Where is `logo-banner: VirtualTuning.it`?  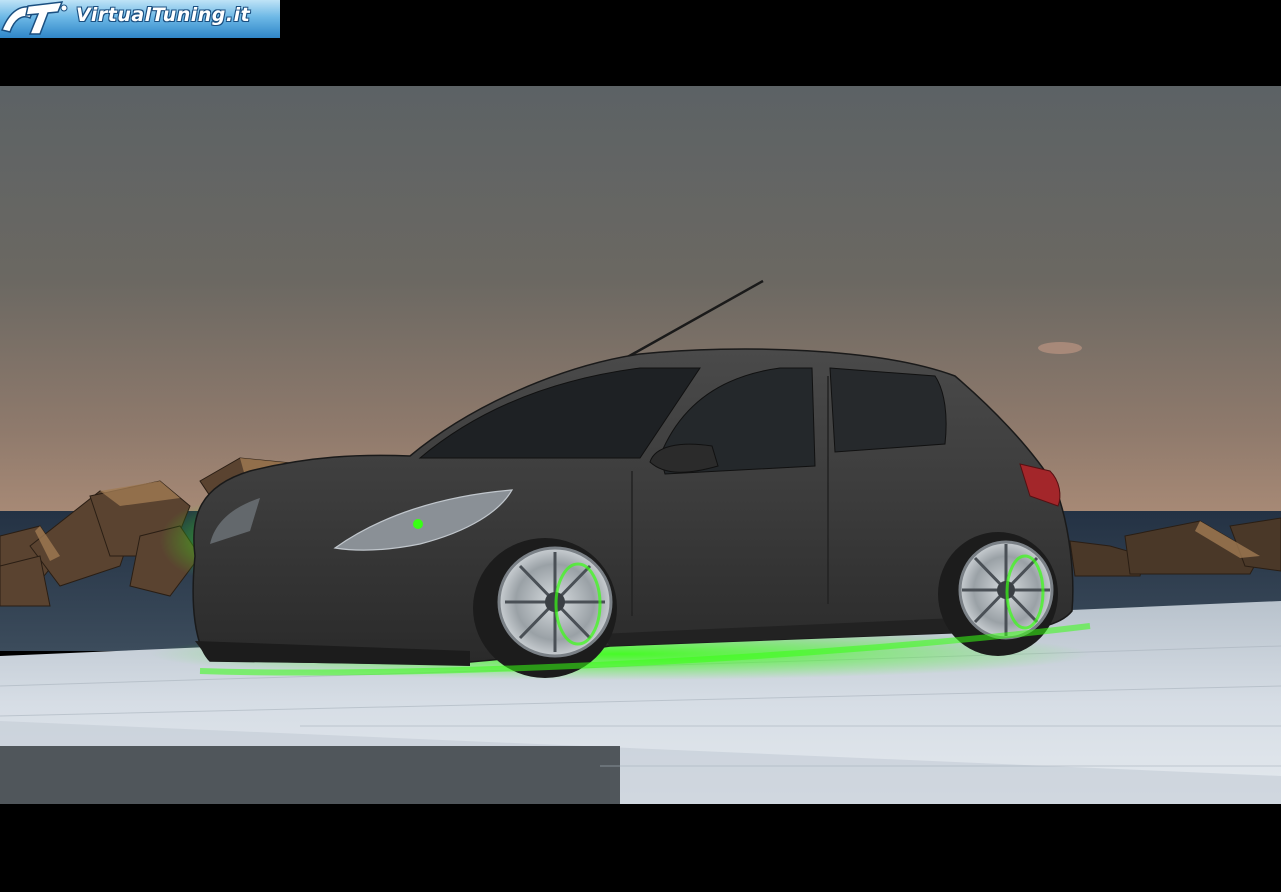 logo-banner: VirtualTuning.it is located at coordinates (140, 19).